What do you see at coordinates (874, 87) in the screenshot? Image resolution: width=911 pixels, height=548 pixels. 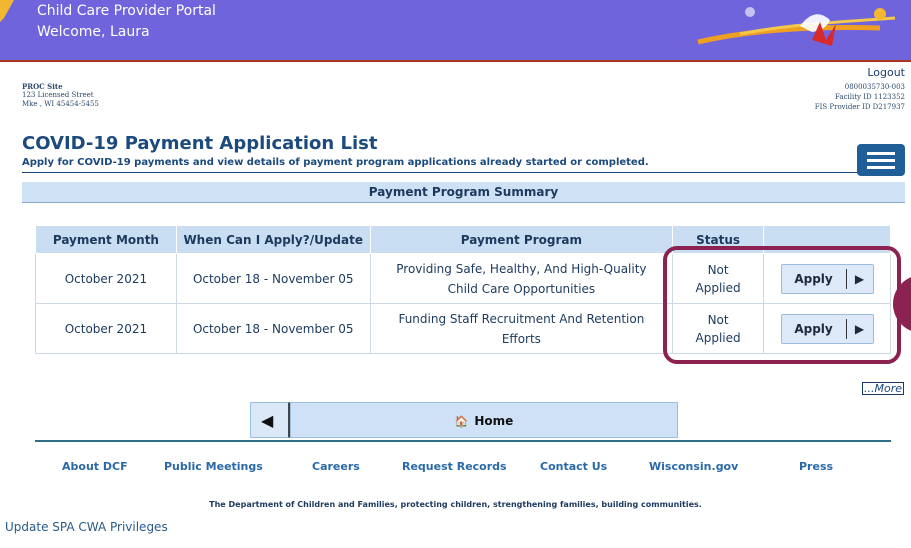 I see `provider-number: 0800035730-003` at bounding box center [874, 87].